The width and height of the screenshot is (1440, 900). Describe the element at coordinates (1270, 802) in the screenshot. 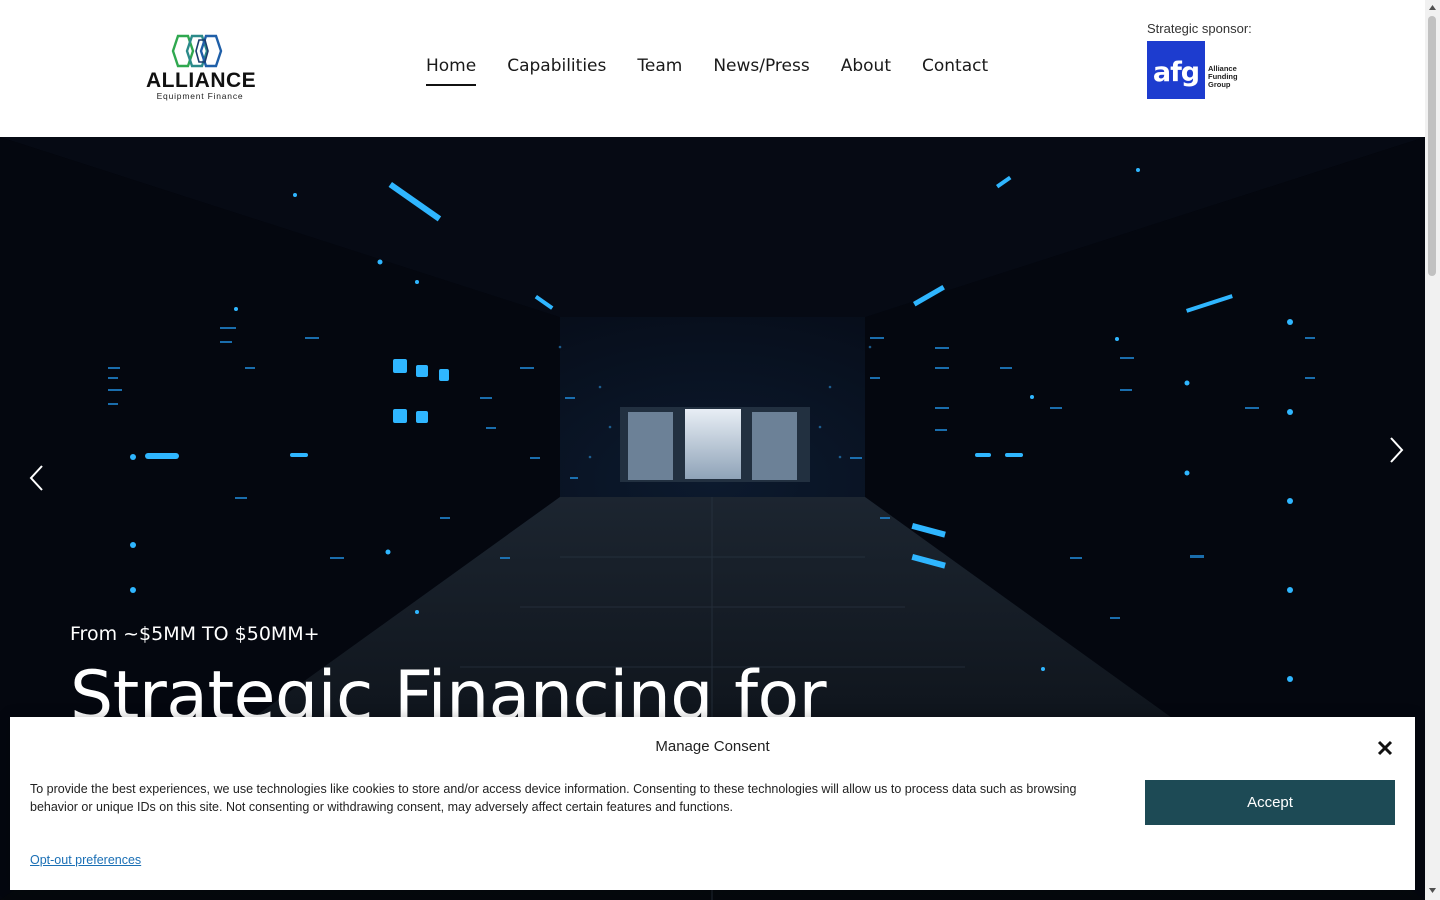

I see `accept-button: Accept` at that location.